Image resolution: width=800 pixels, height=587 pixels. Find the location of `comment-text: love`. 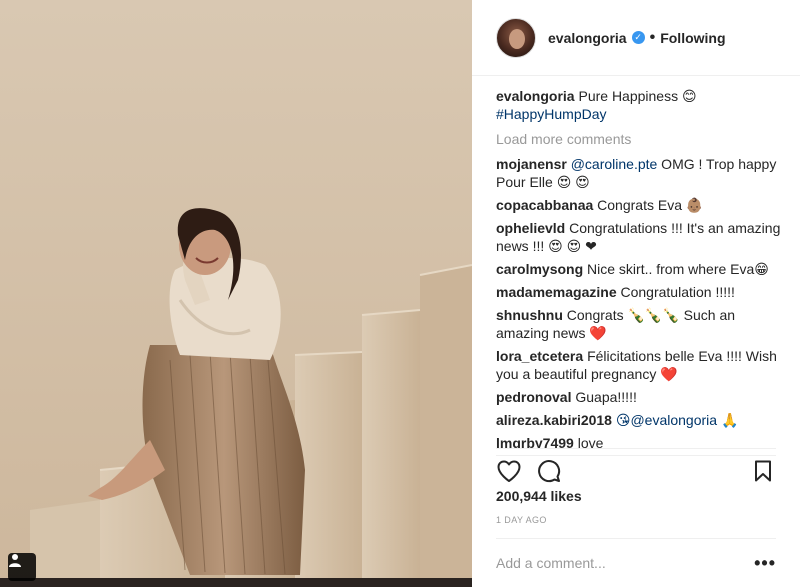

comment-text: love is located at coordinates (590, 441).